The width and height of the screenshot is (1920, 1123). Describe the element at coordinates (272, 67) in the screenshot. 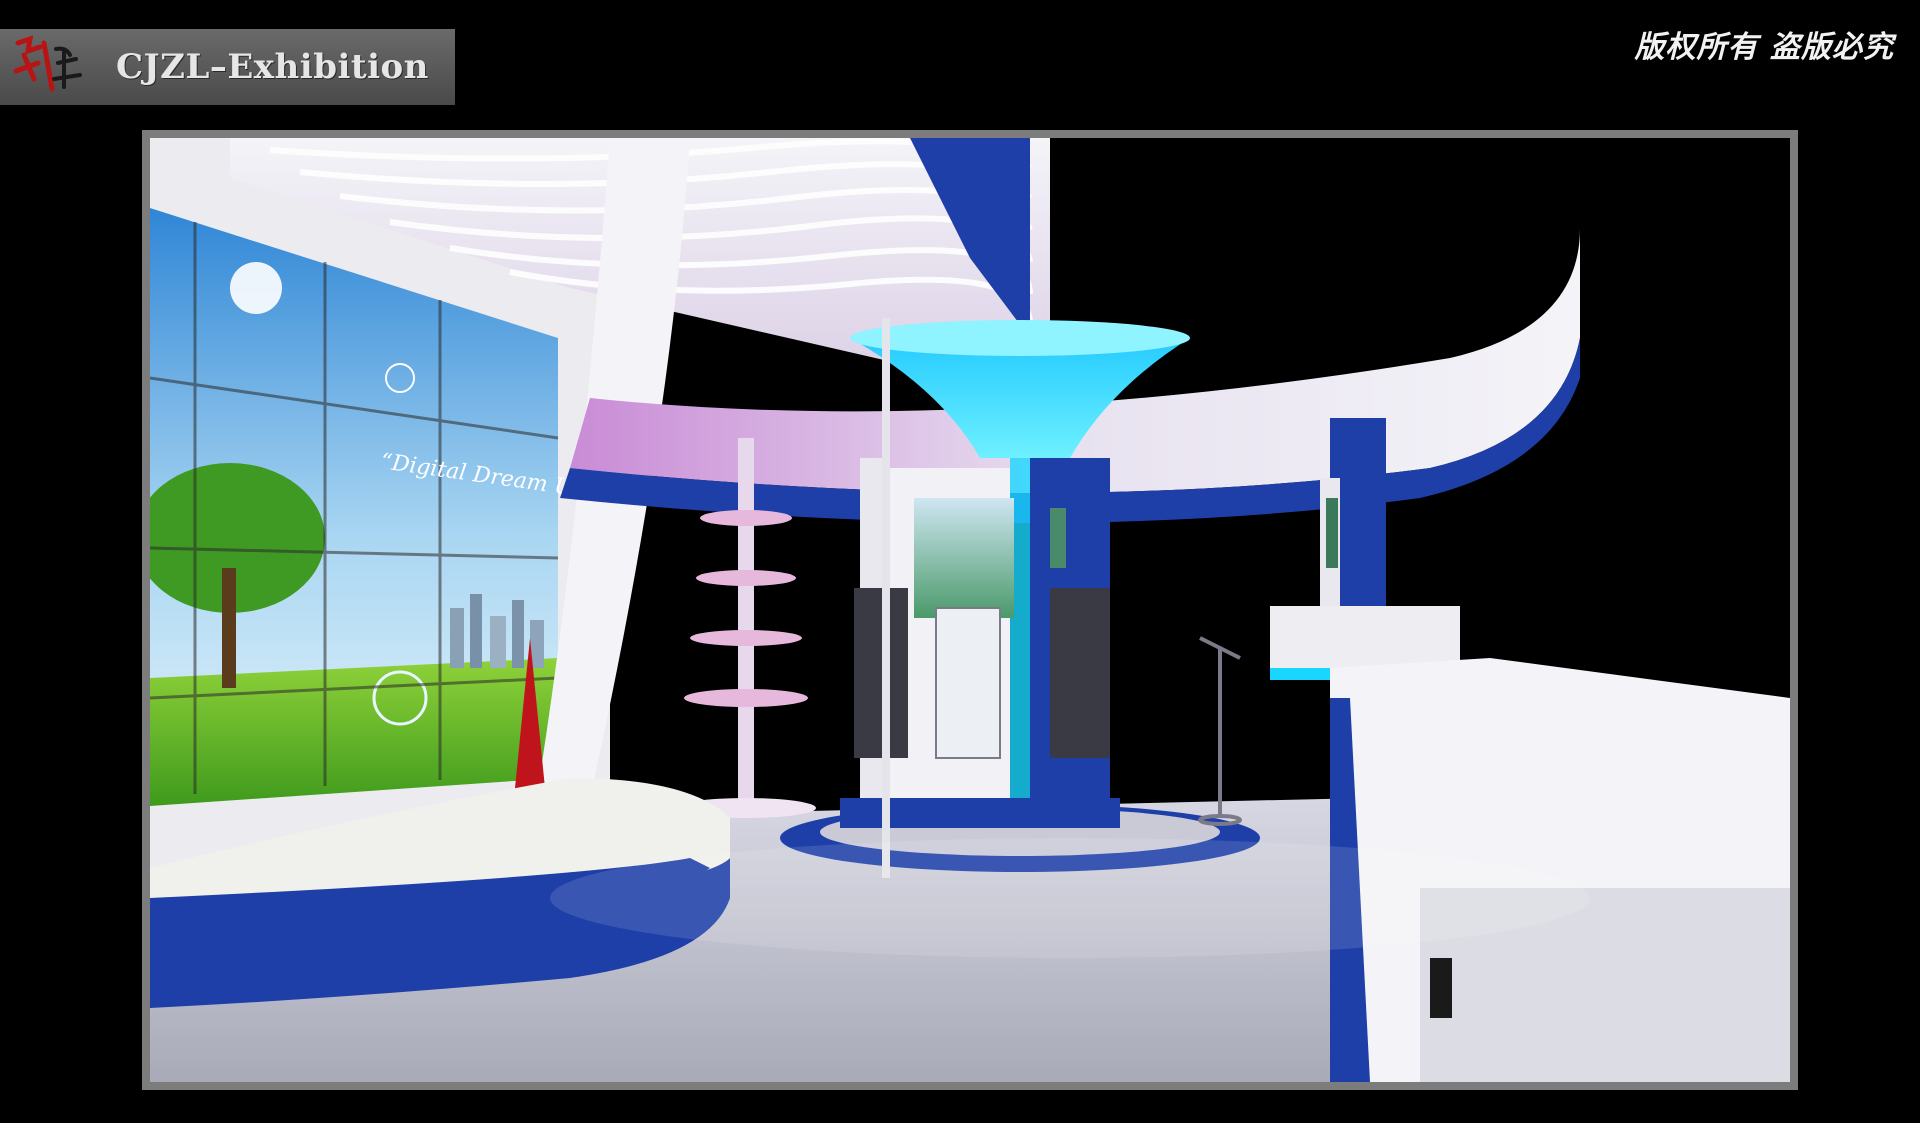

I see `logo-text: CJZL–Exhibition` at that location.